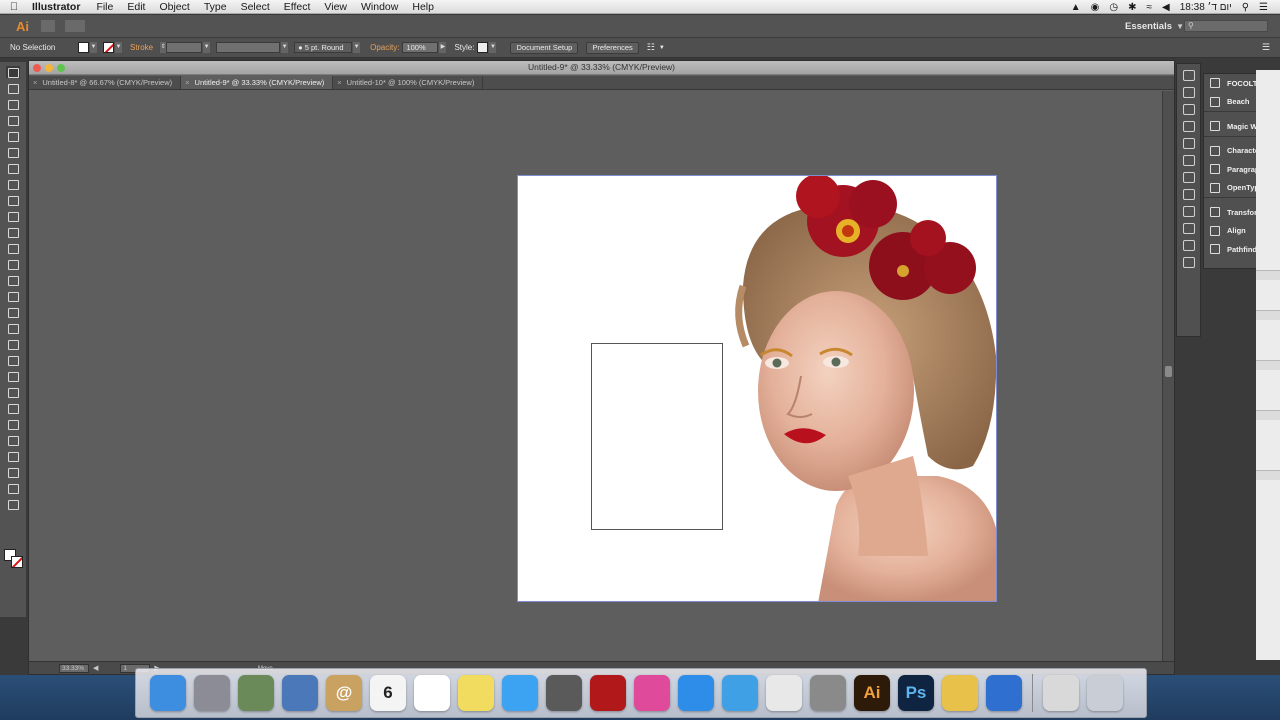  I want to click on fill-dropdown: ▼, so click(93, 47).